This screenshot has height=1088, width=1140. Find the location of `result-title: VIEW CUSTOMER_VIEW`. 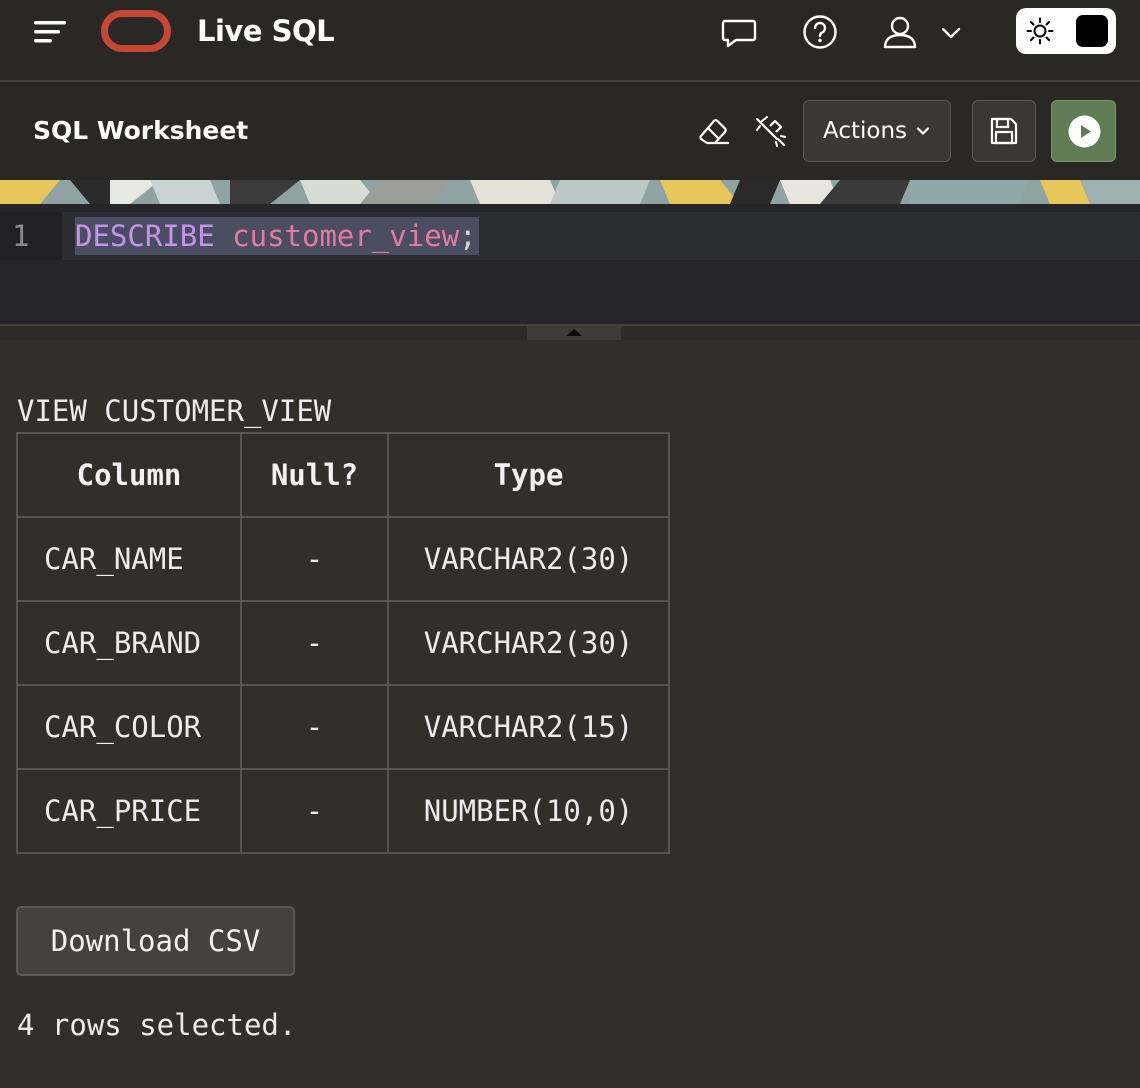

result-title: VIEW CUSTOMER_VIEW is located at coordinates (174, 411).